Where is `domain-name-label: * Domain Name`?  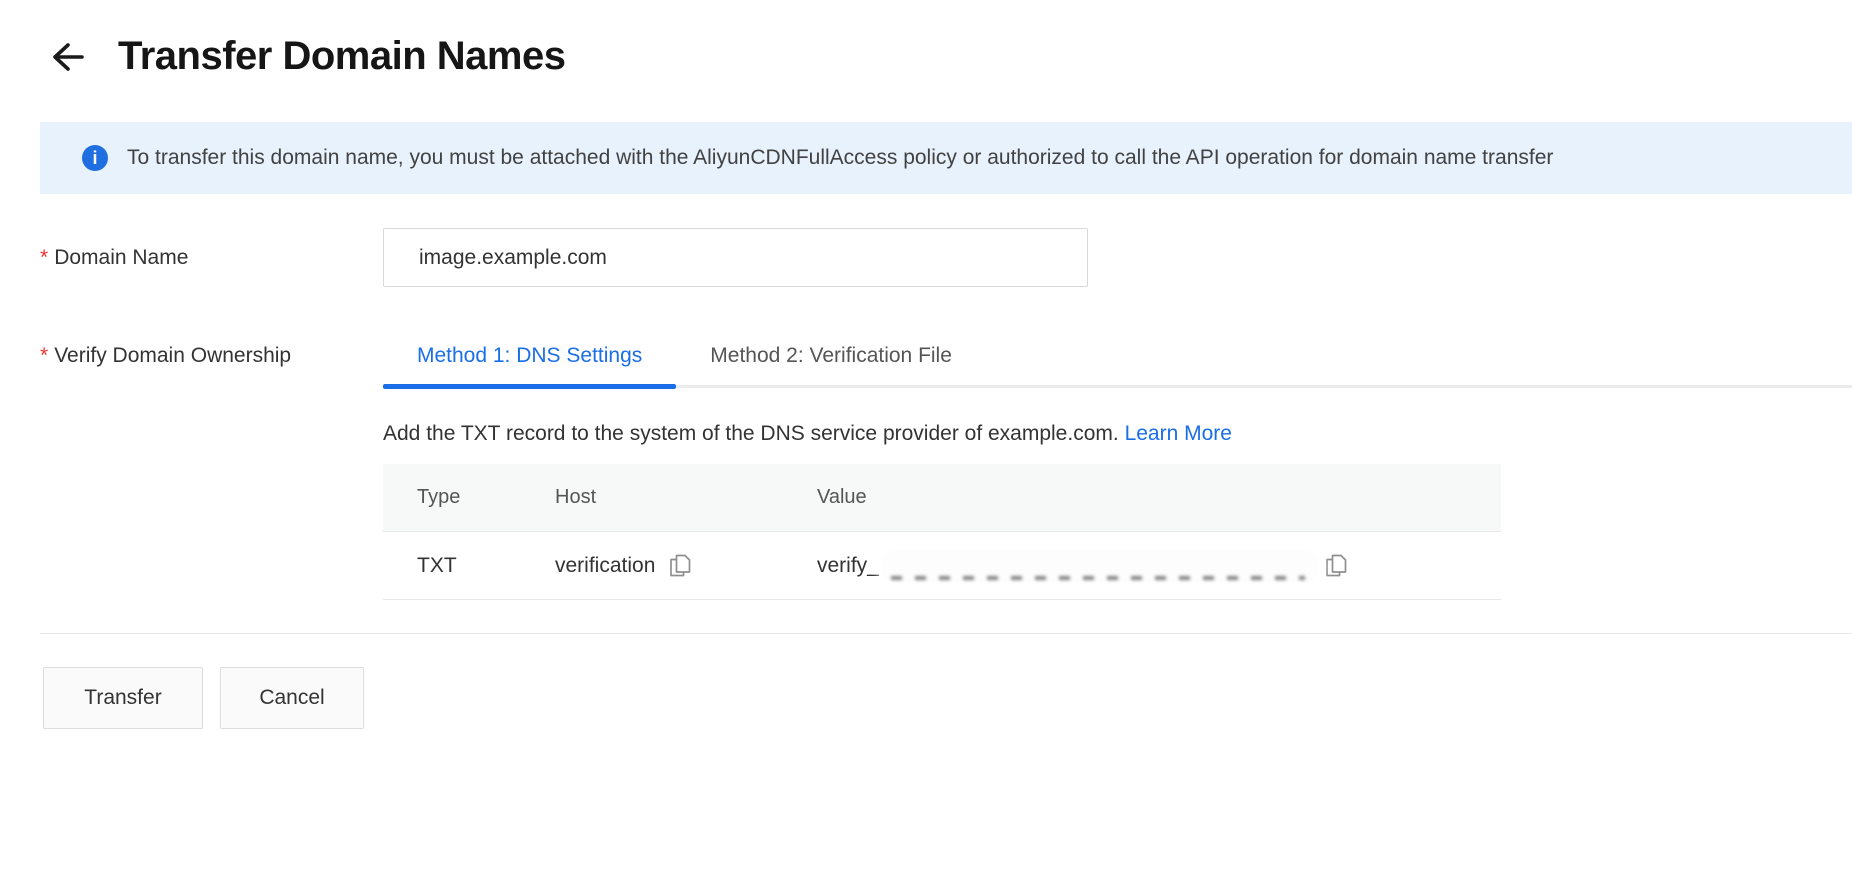 domain-name-label: * Domain Name is located at coordinates (114, 257).